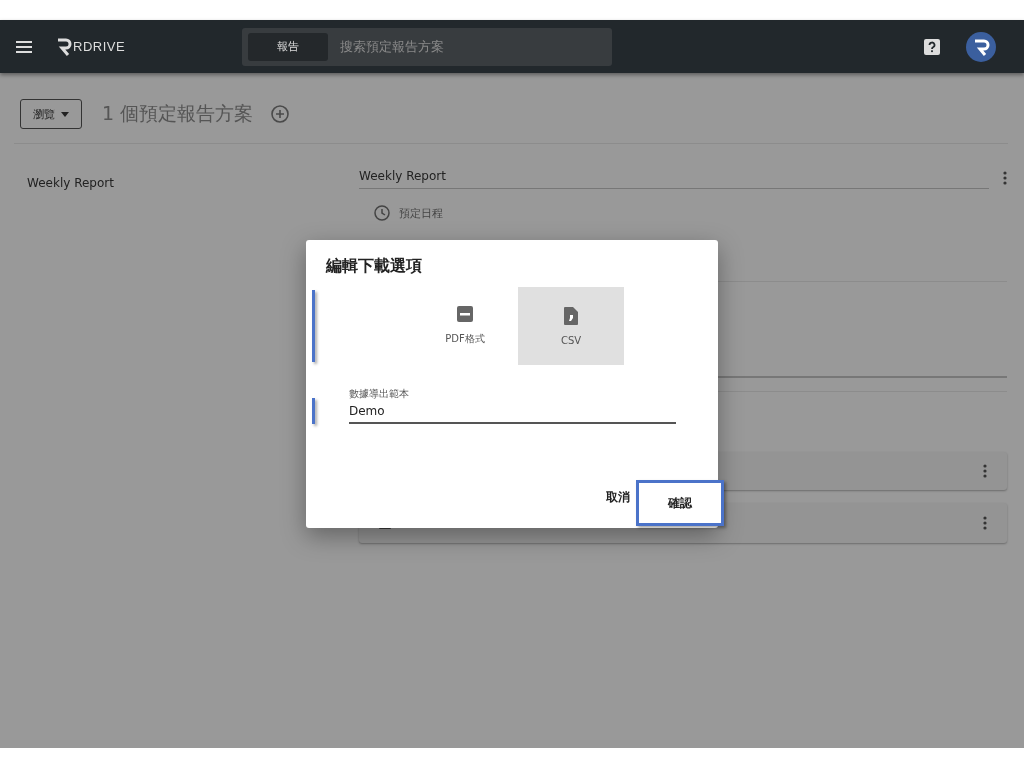 Image resolution: width=1024 pixels, height=768 pixels. Describe the element at coordinates (421, 213) in the screenshot. I see `schedule-label: 預定日程` at that location.